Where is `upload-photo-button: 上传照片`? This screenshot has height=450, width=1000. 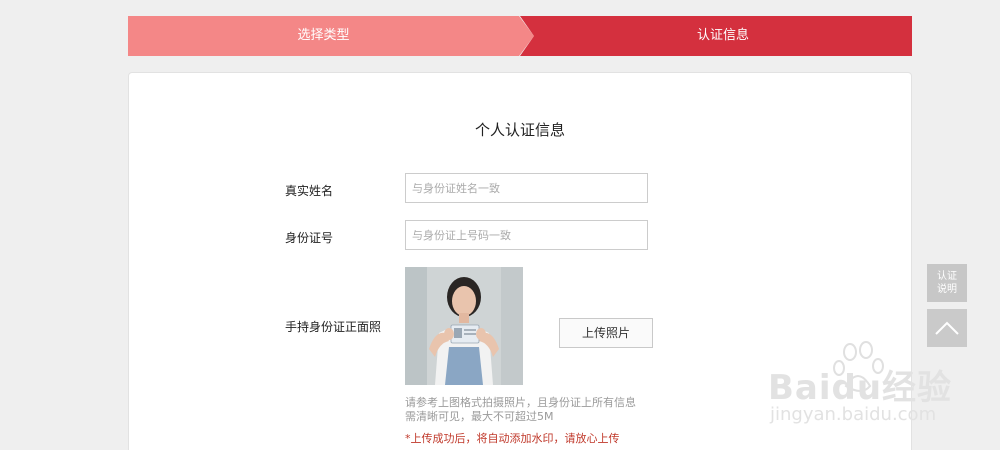 upload-photo-button: 上传照片 is located at coordinates (606, 333).